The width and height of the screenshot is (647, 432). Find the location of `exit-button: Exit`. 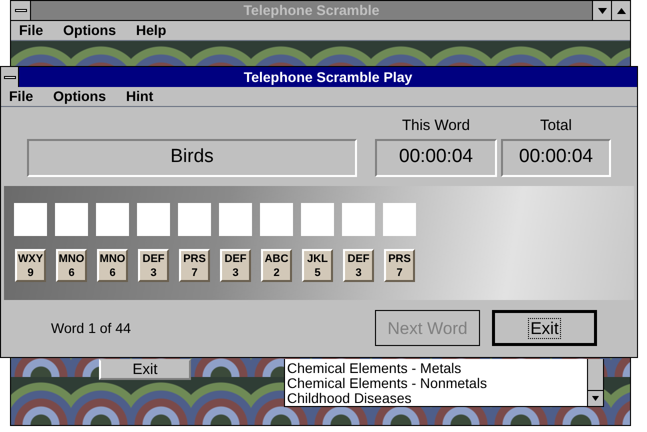

exit-button: Exit is located at coordinates (145, 369).